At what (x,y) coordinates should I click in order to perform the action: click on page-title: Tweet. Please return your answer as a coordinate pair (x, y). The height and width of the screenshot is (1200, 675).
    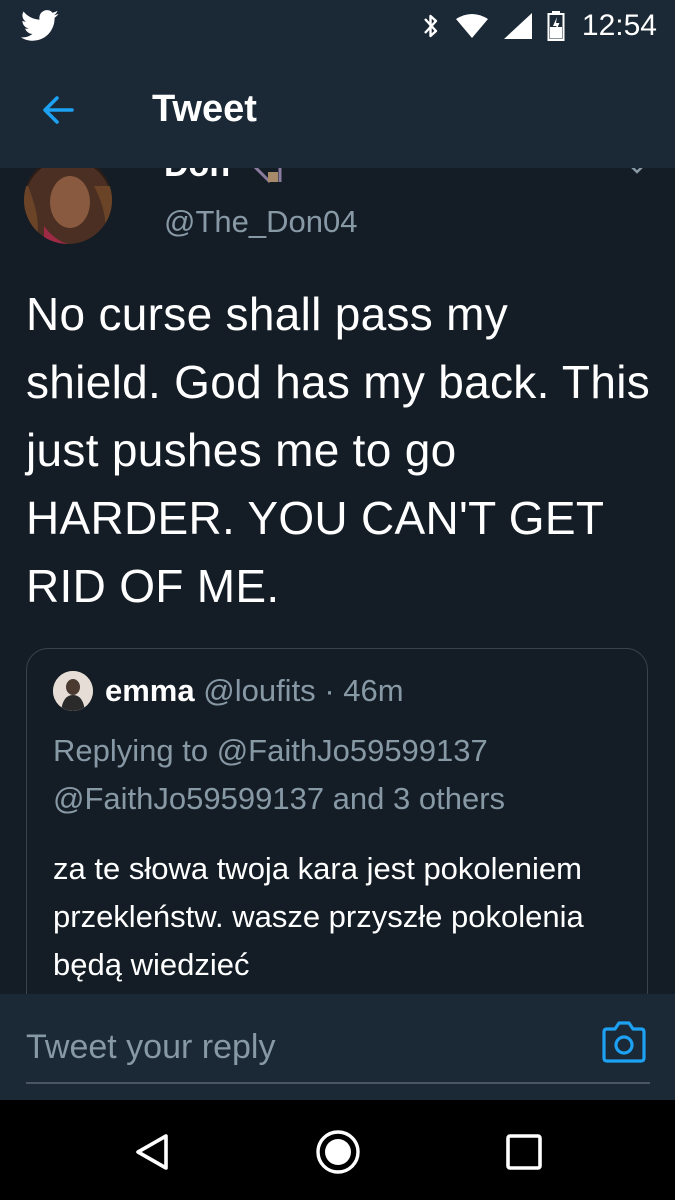
    Looking at the image, I should click on (204, 109).